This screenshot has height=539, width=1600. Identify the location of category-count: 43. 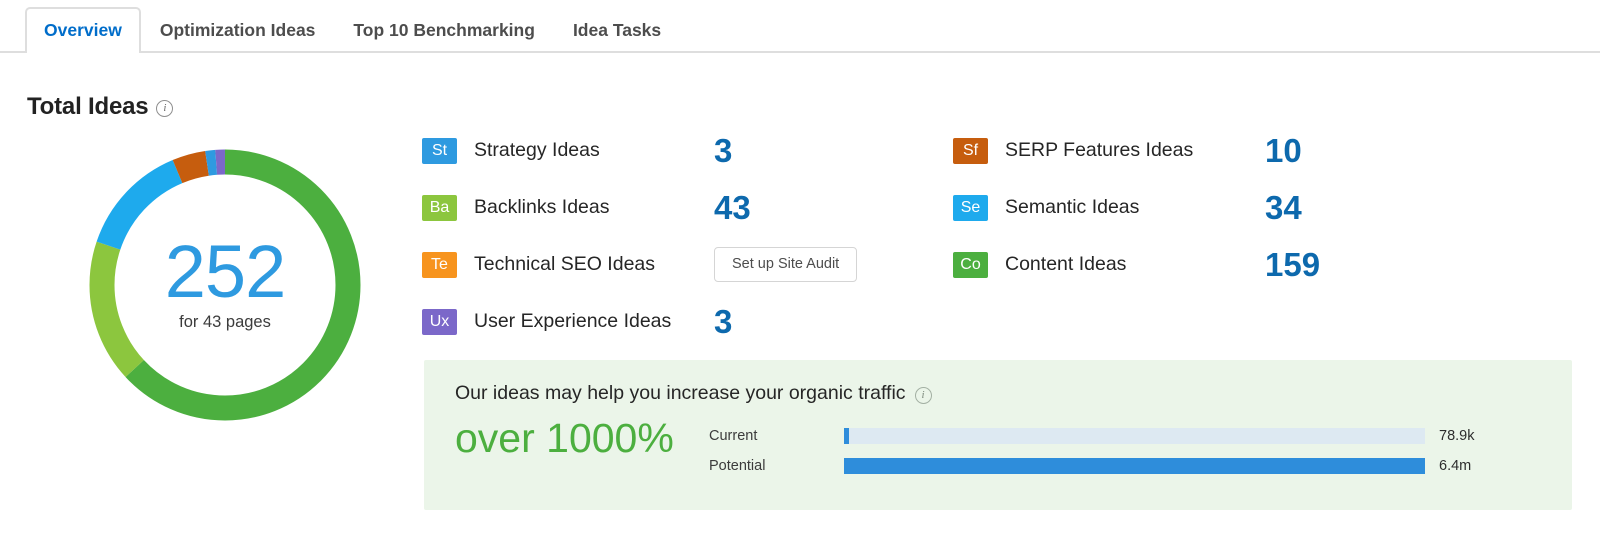
(732, 207).